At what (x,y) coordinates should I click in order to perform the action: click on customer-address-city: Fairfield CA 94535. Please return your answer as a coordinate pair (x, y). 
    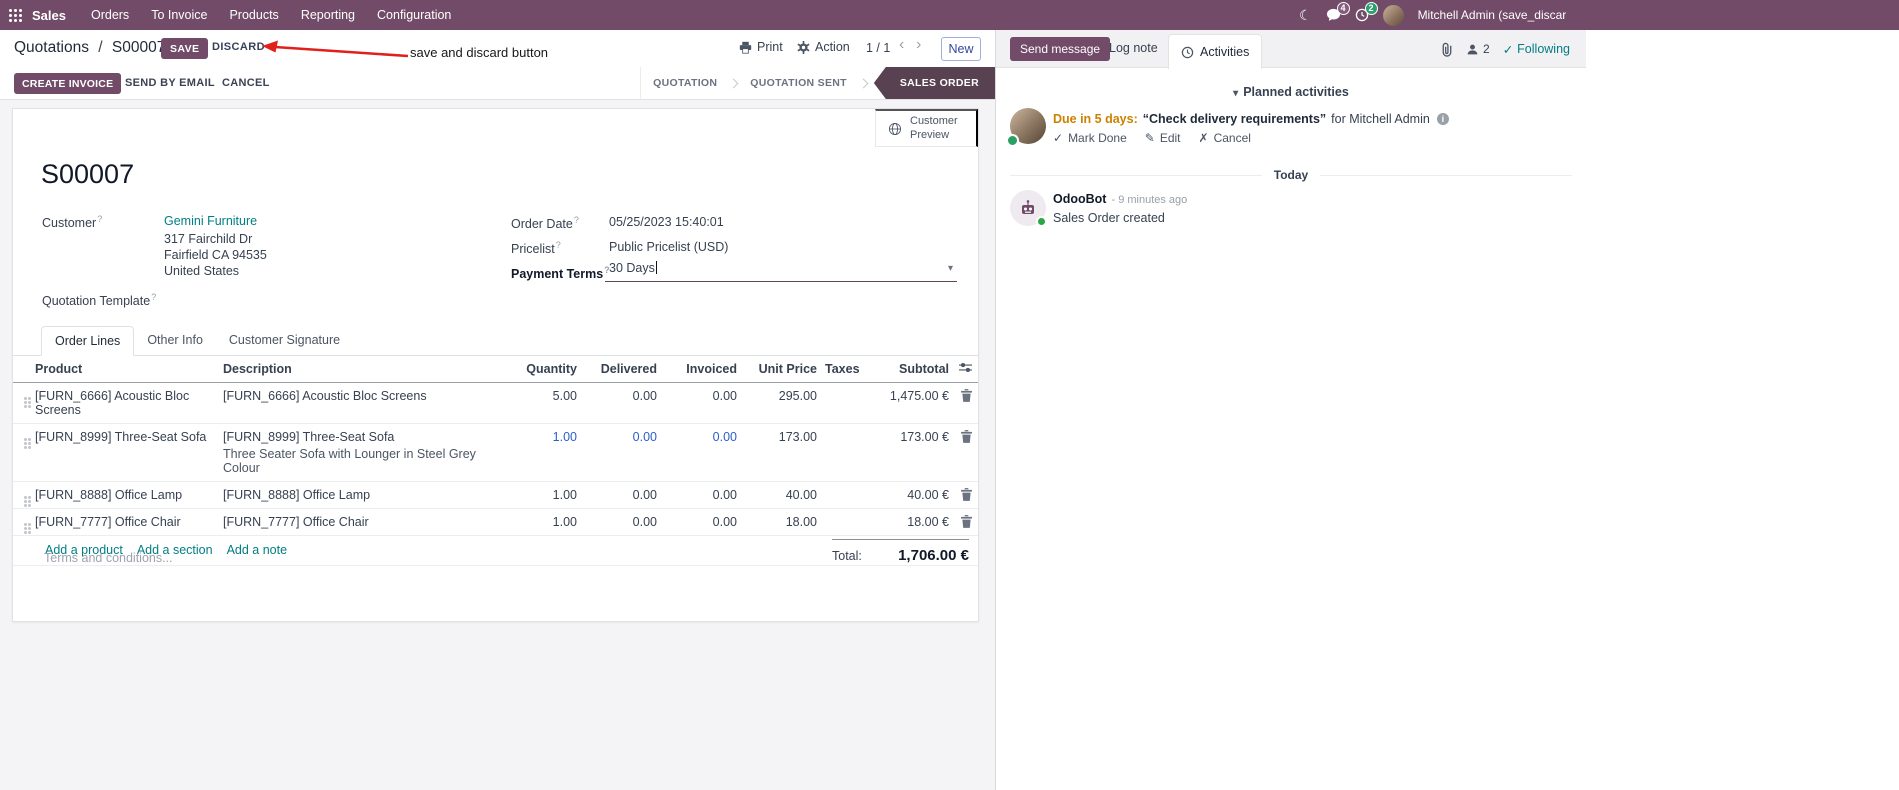
    Looking at the image, I should click on (215, 255).